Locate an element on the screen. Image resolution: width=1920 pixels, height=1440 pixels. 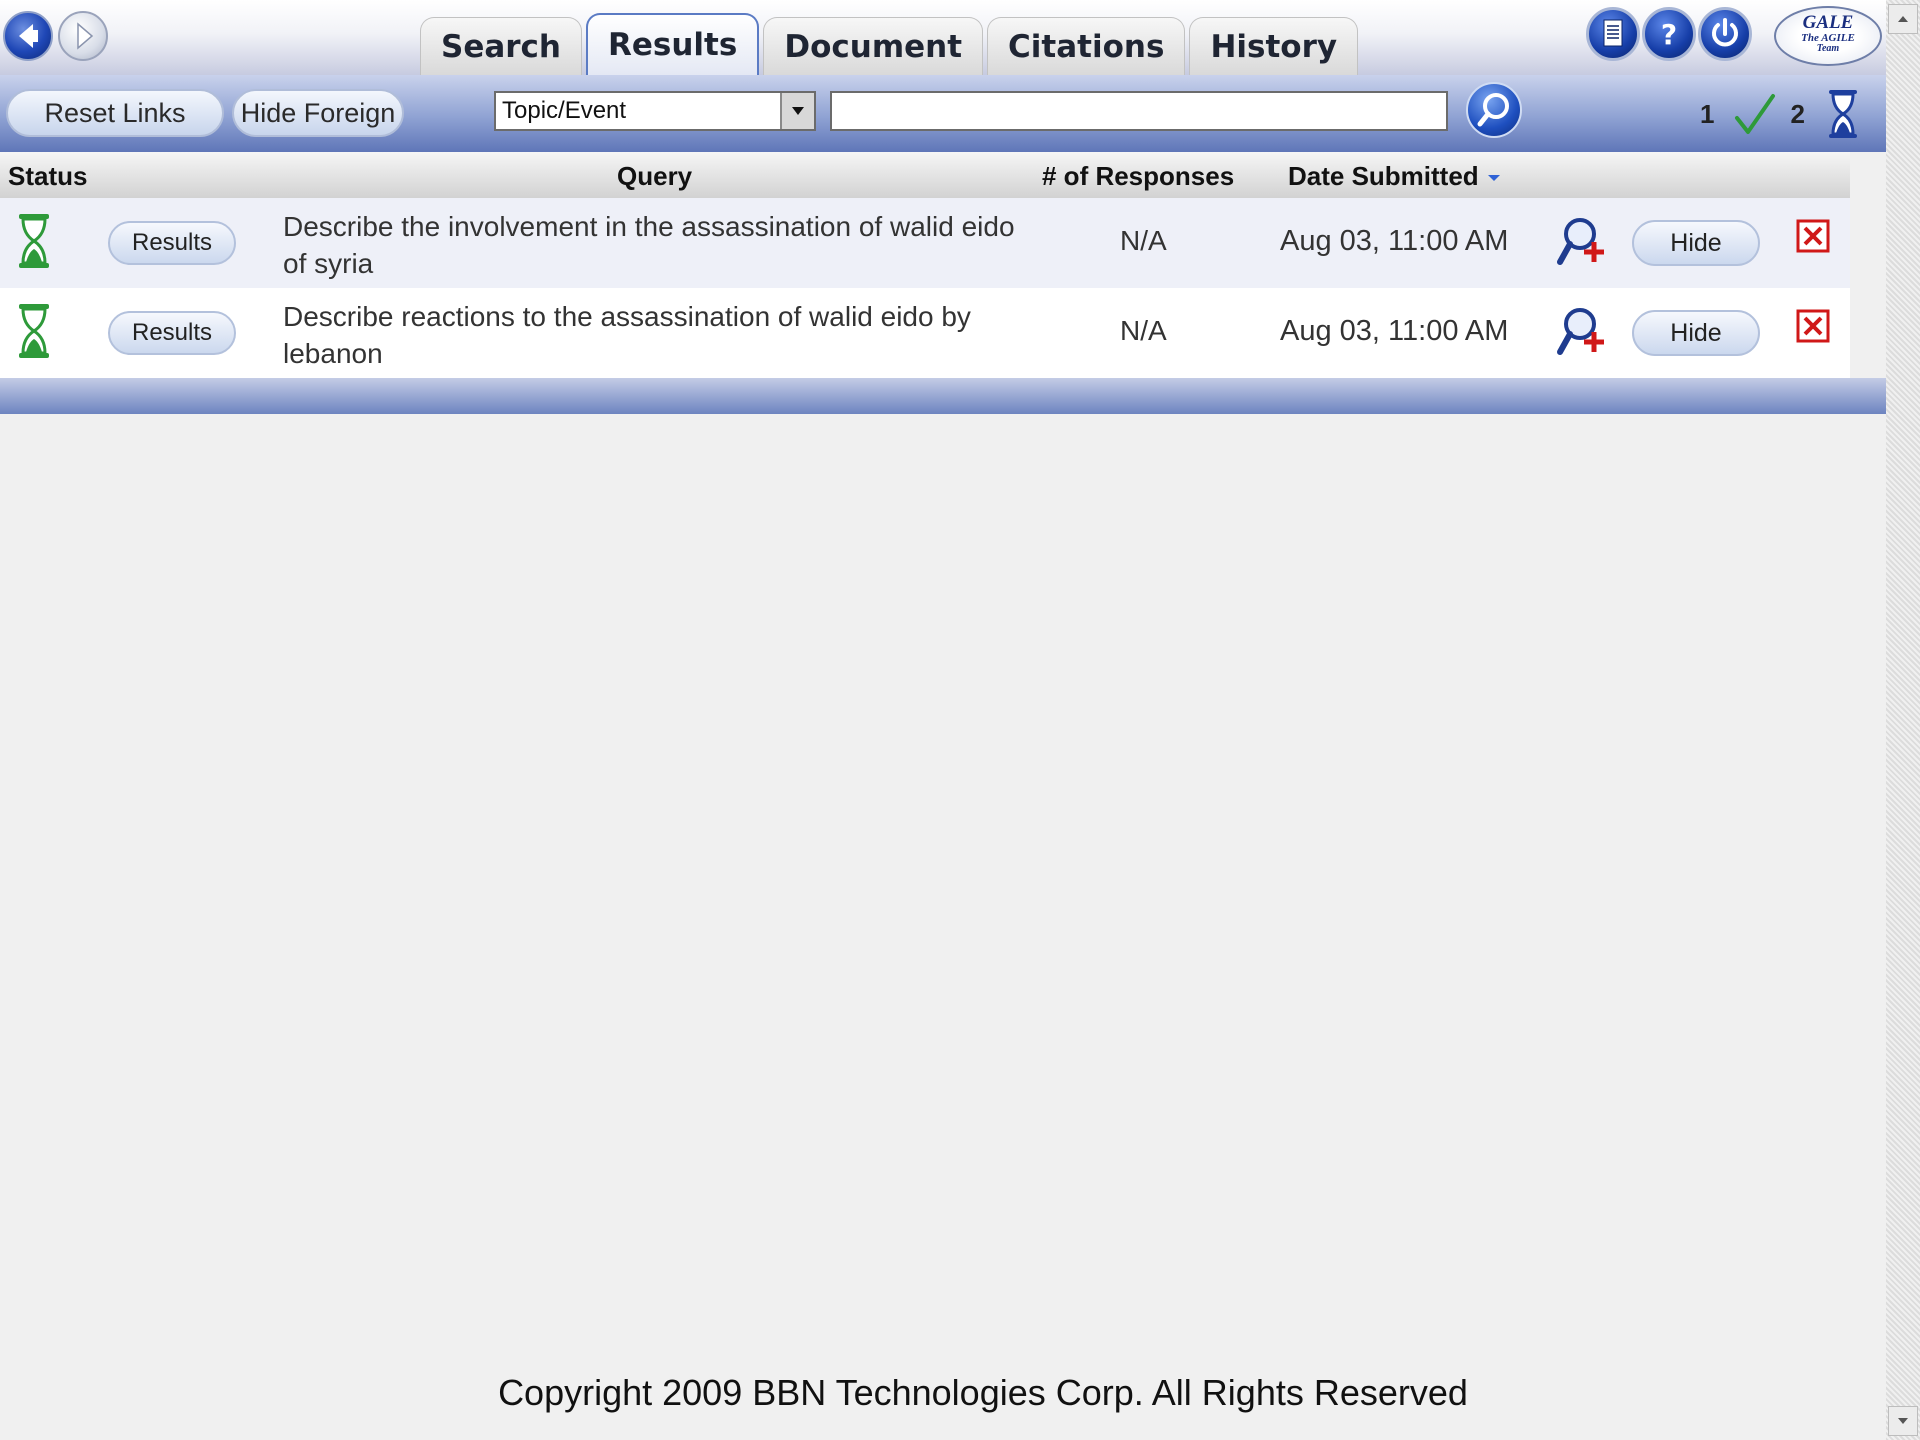
document-button is located at coordinates (1613, 34).